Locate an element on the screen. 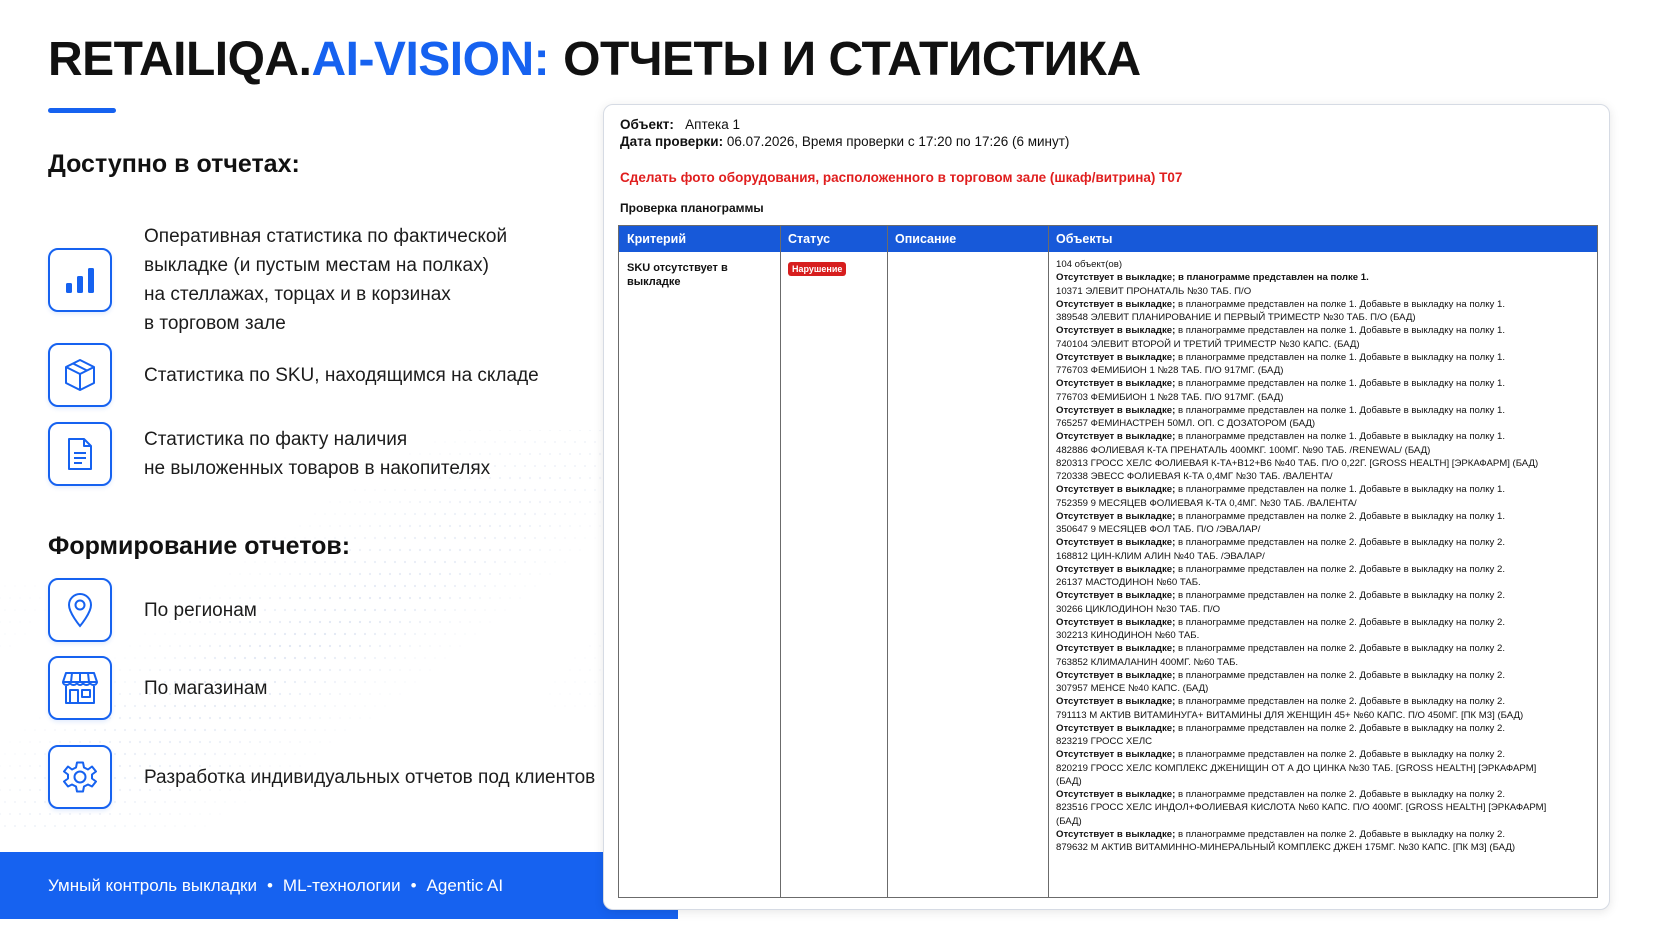 The image size is (1672, 941). footer-item: Agentic AI is located at coordinates (465, 885).